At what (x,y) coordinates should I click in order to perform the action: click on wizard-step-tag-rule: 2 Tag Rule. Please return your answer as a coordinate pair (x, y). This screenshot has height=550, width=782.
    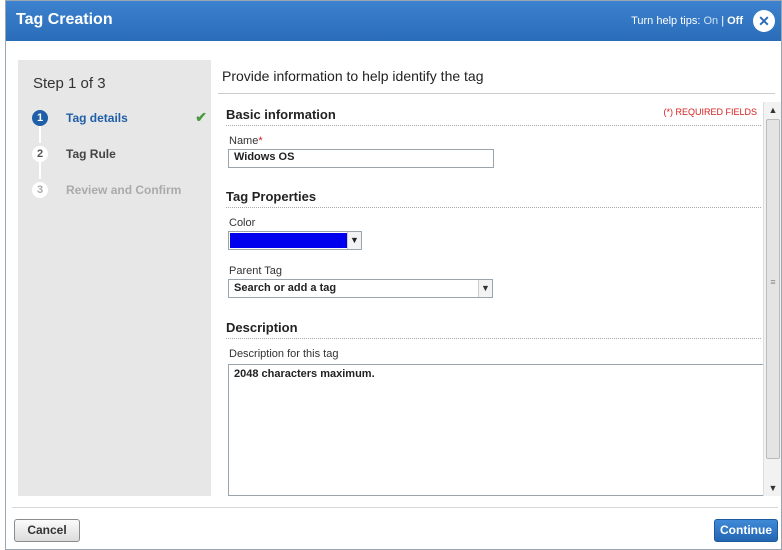
    Looking at the image, I should click on (119, 161).